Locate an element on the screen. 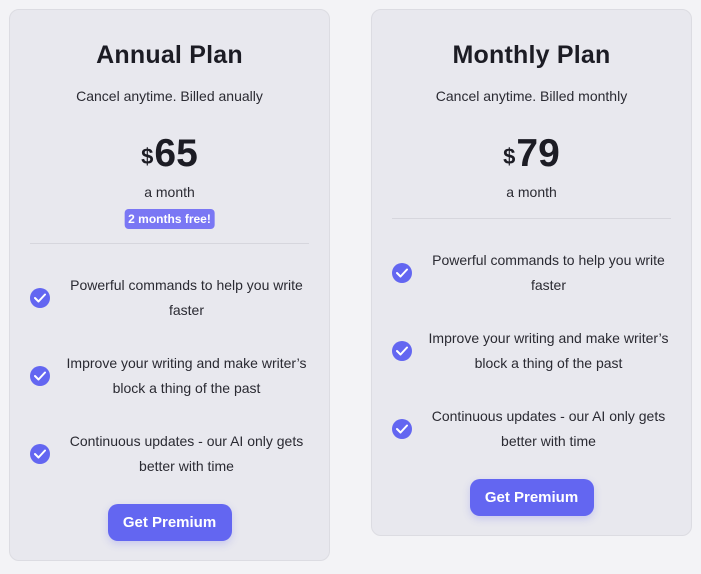 This screenshot has width=701, height=574. plan-price: $79 is located at coordinates (531, 154).